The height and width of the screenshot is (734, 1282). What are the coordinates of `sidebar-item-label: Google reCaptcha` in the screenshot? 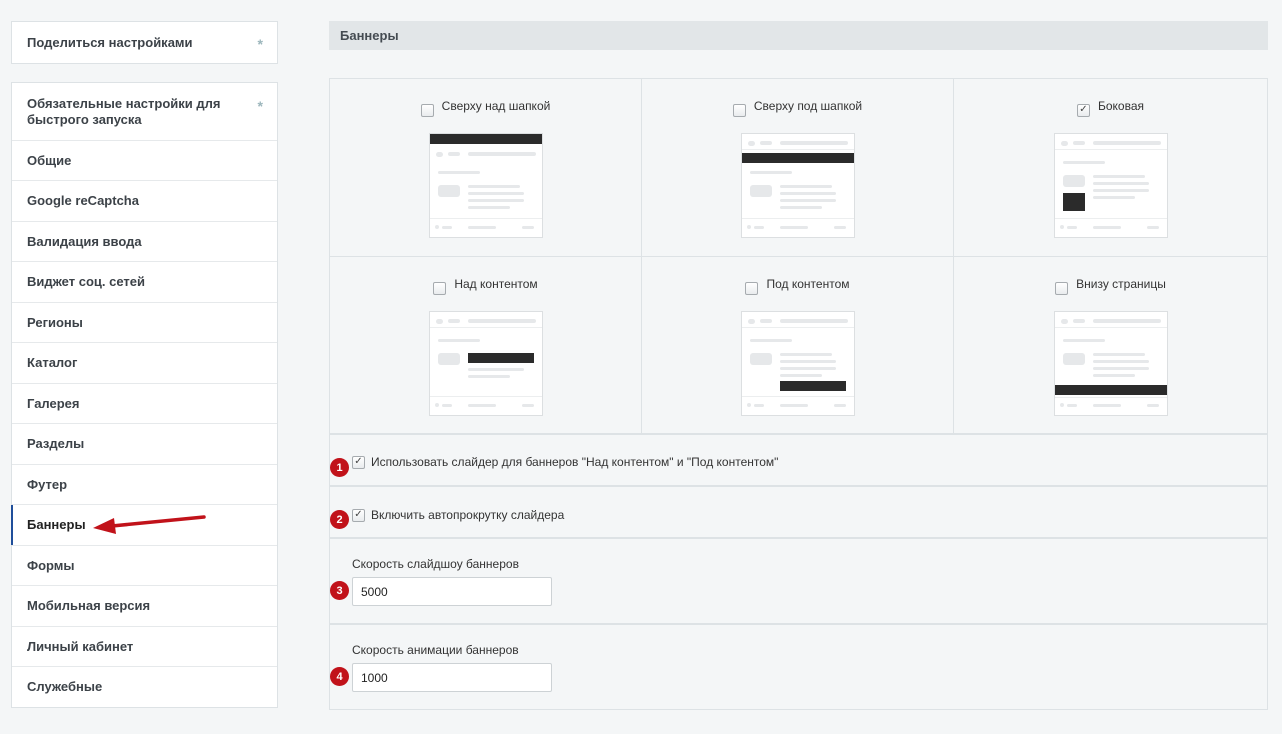 It's located at (83, 200).